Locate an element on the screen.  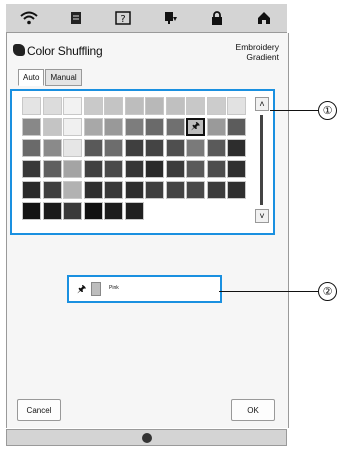
thread-color-cell: 🖈 is located at coordinates (195, 127).